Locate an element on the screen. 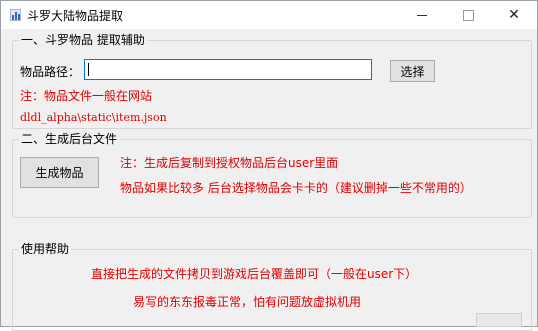 Image resolution: width=538 pixels, height=331 pixels. generate-note-performance: 物品如果比较多 后台选择物品会卡卡的（建议删掉一些不常用的） is located at coordinates (296, 188).